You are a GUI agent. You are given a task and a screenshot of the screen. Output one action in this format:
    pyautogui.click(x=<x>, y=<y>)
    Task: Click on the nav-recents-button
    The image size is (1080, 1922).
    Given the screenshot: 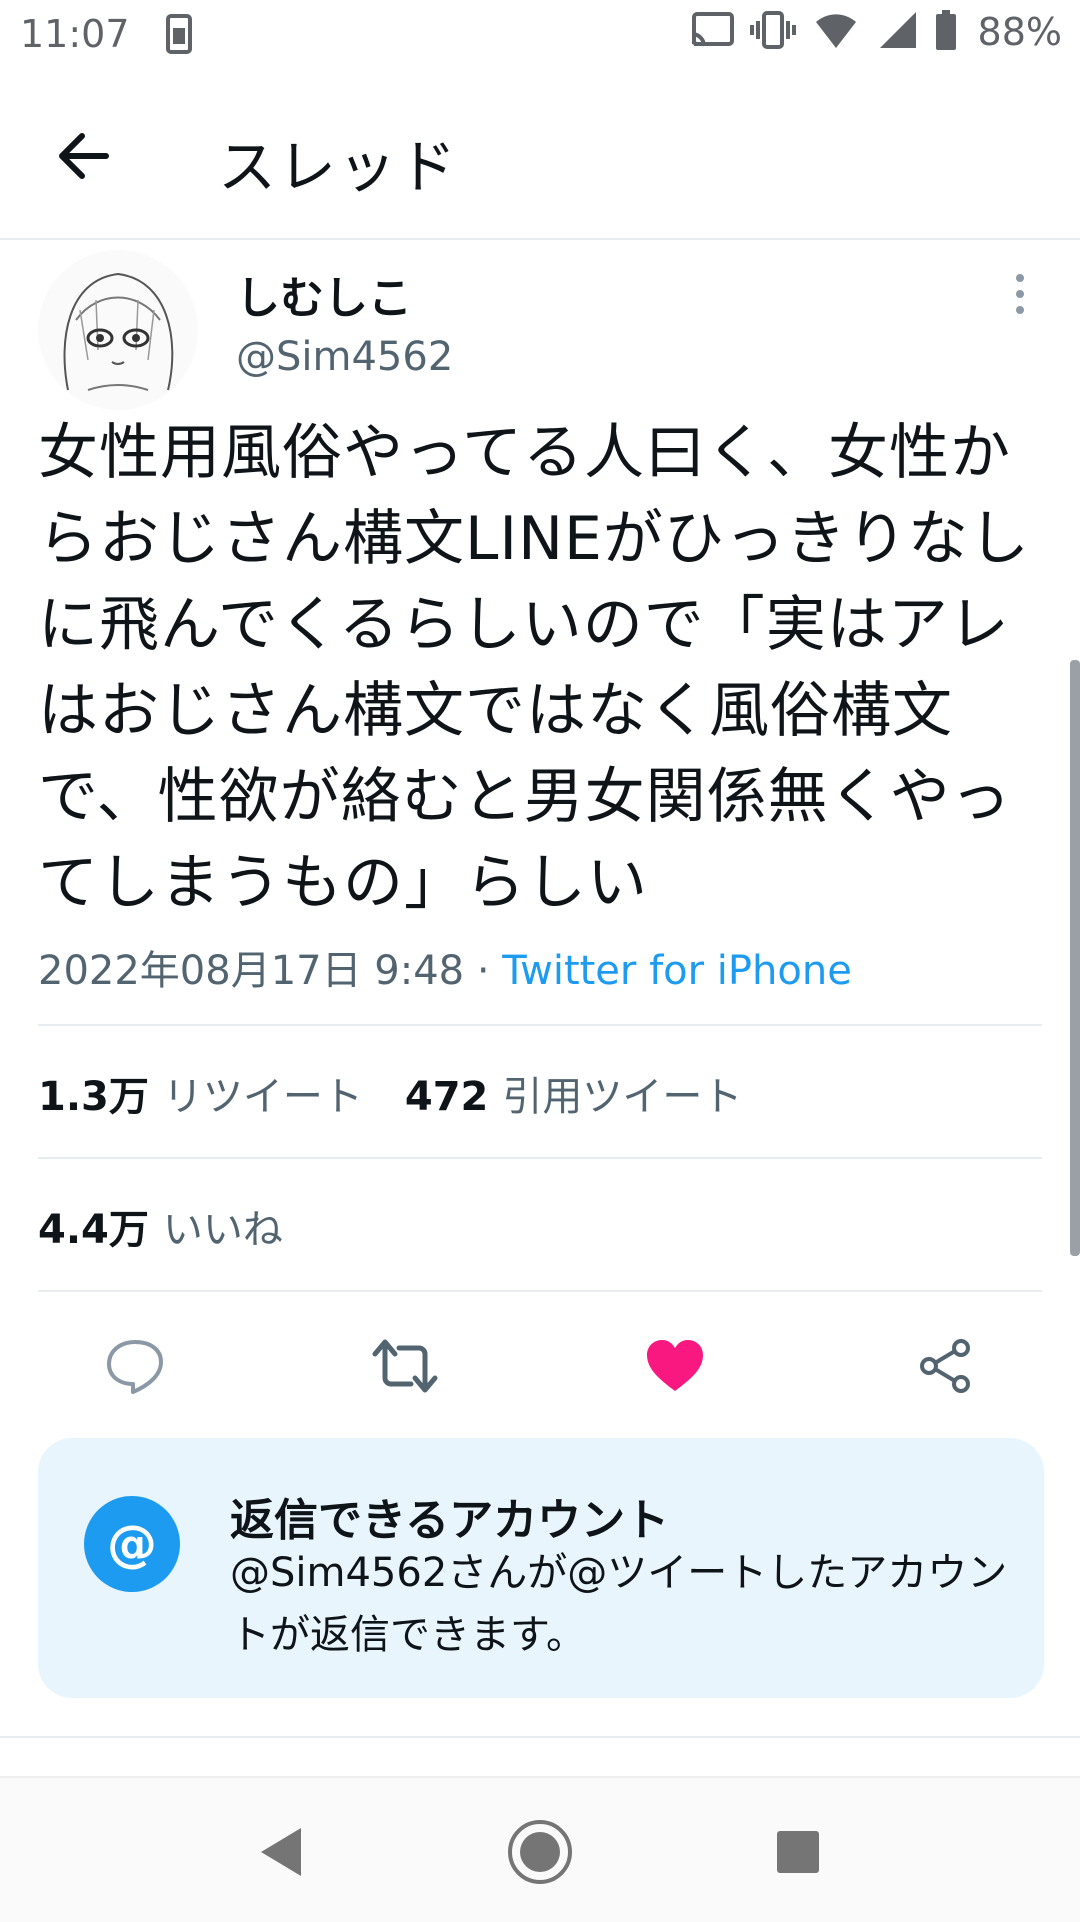 What is the action you would take?
    pyautogui.click(x=798, y=1854)
    